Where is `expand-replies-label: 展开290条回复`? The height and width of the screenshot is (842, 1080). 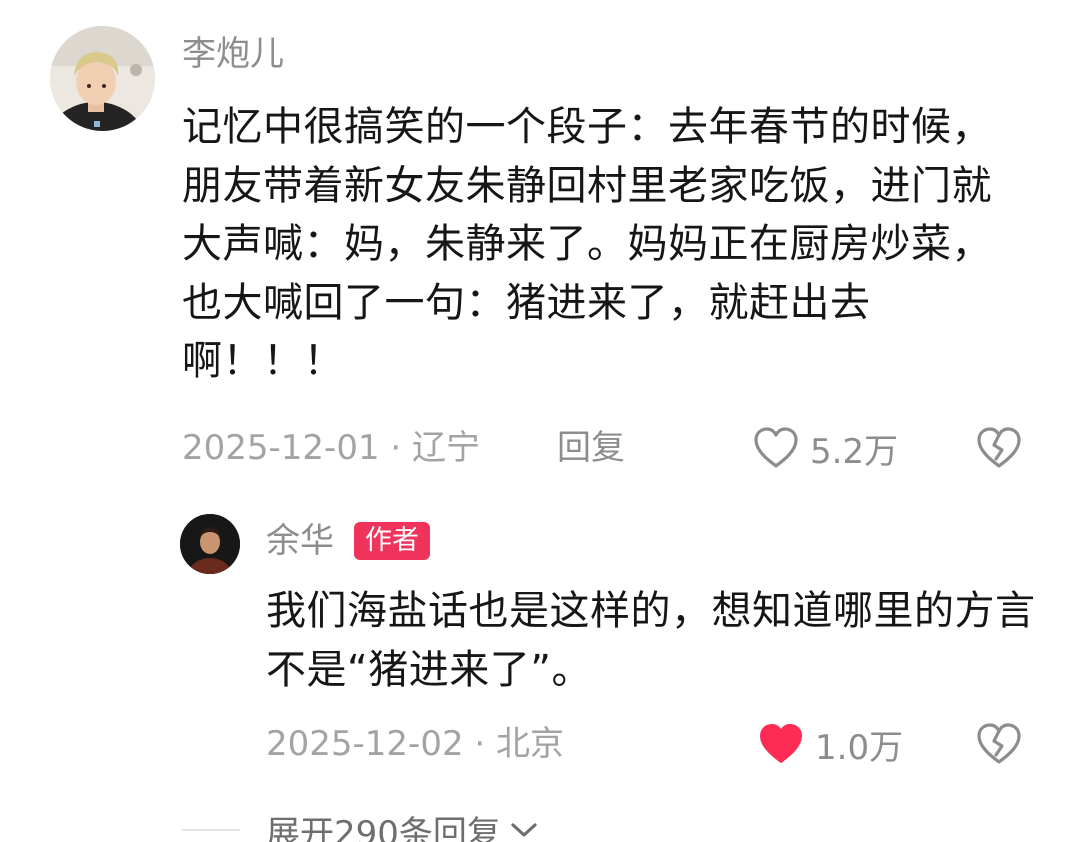 expand-replies-label: 展开290条回复 is located at coordinates (383, 827).